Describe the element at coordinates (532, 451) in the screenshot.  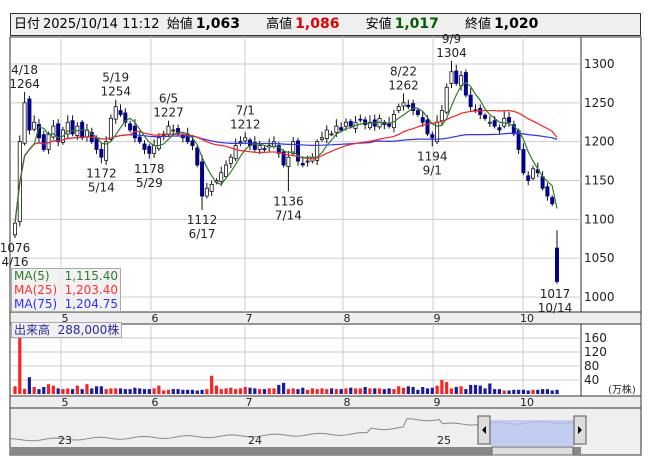
I see `scrollbar-thumb` at that location.